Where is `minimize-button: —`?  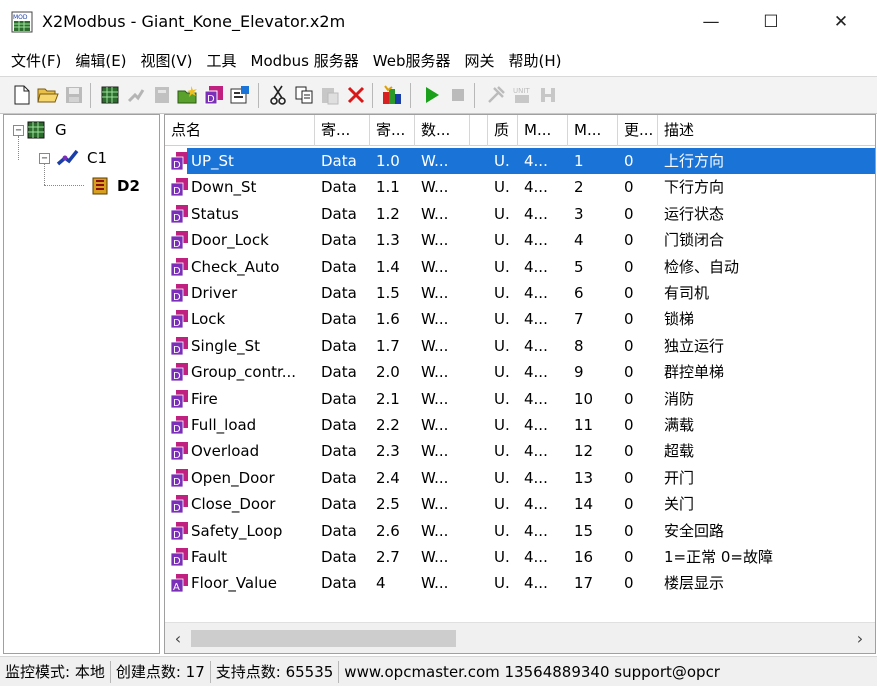 minimize-button: — is located at coordinates (711, 22).